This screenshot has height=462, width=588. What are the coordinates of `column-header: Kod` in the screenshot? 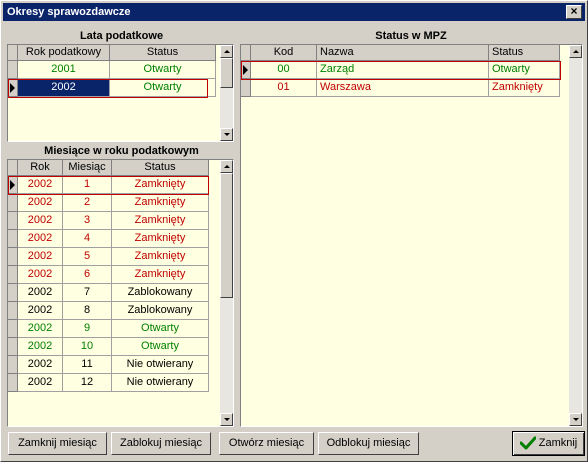 It's located at (284, 53).